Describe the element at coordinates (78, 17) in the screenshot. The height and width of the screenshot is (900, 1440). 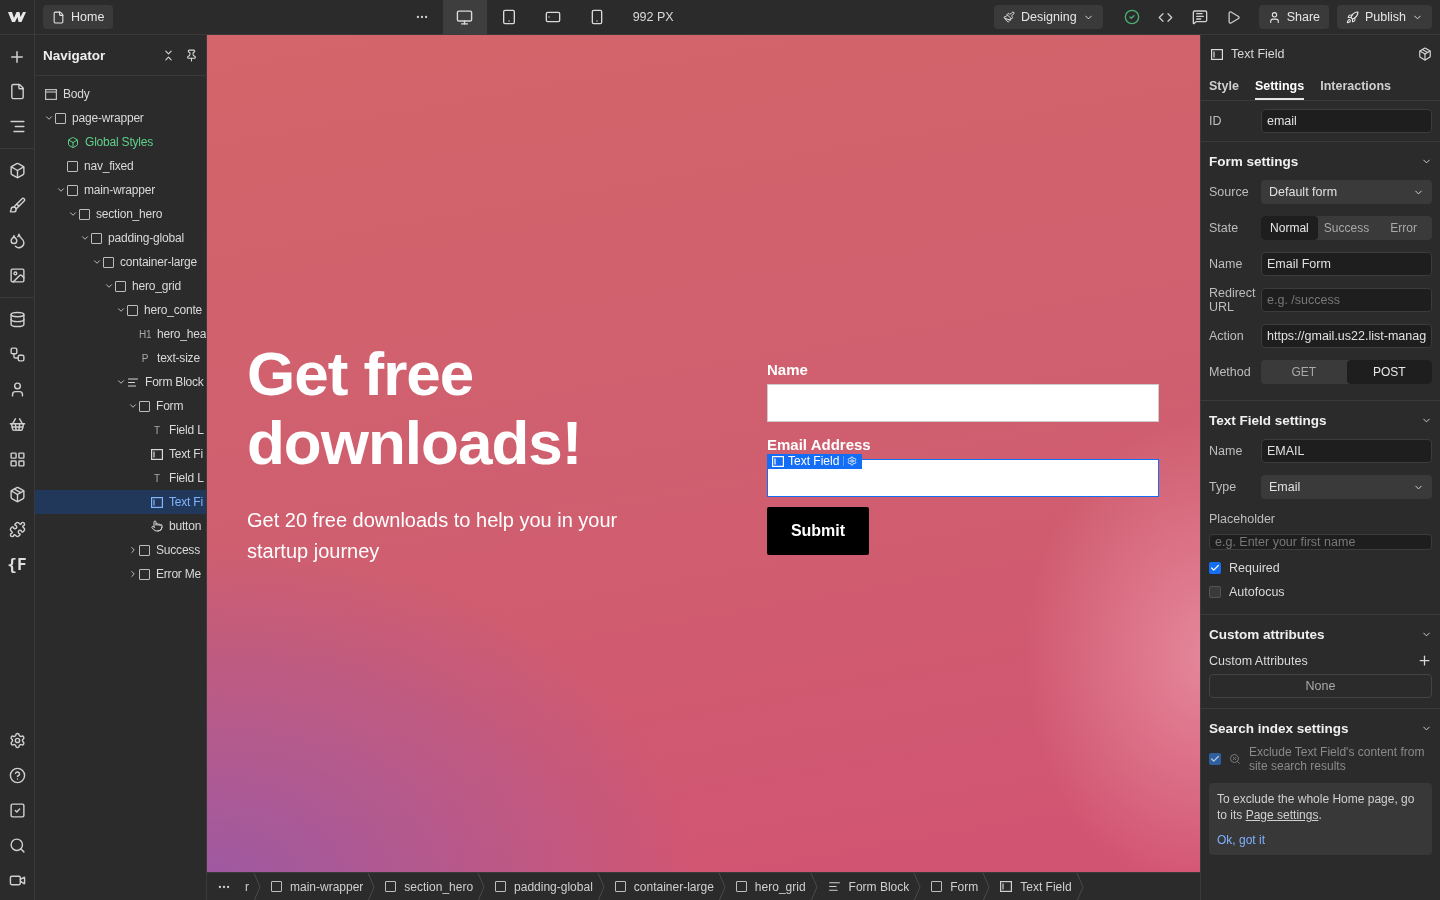
I see `page-button: Home` at that location.